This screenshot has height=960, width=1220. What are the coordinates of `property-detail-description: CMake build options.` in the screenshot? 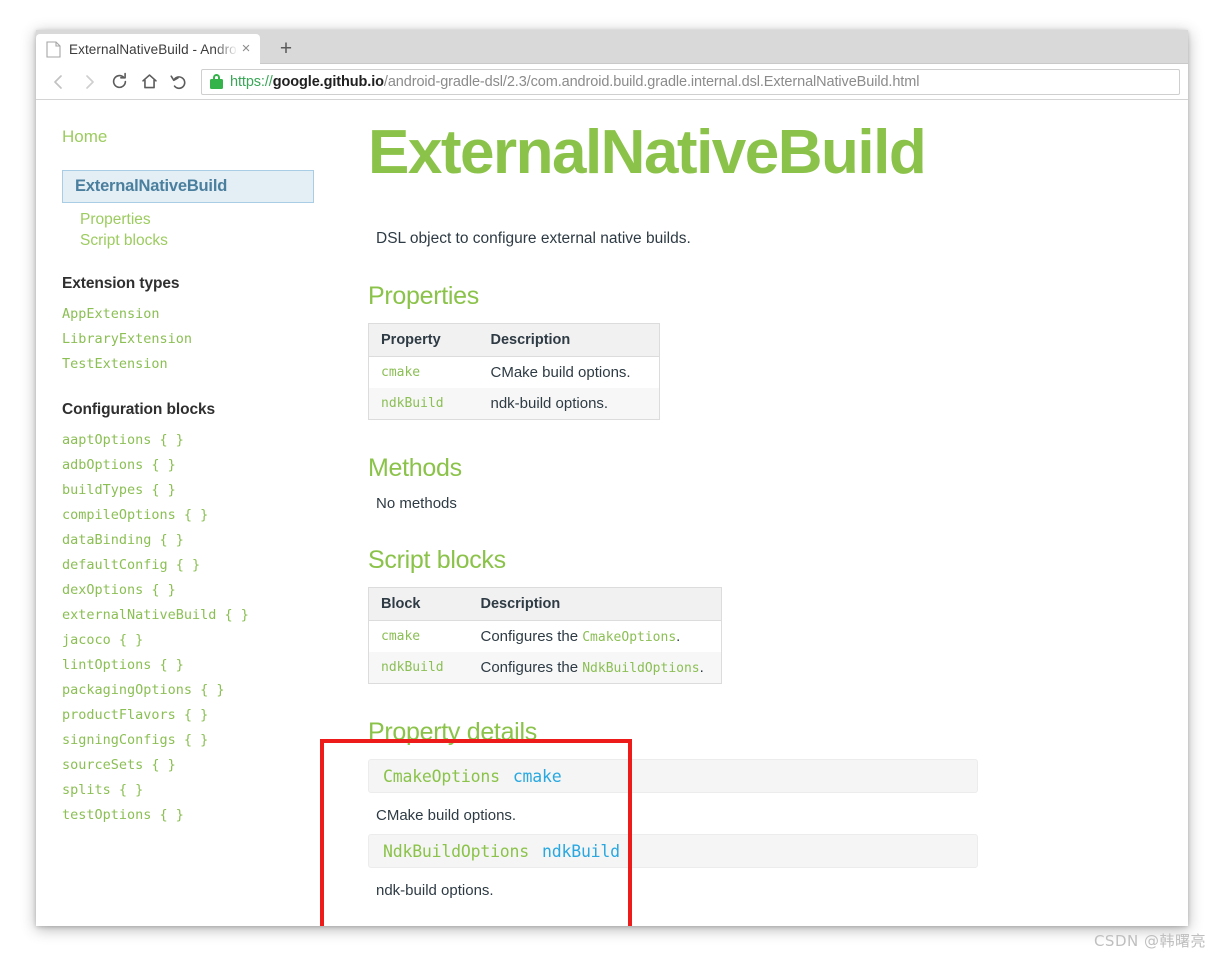 It's located at (446, 815).